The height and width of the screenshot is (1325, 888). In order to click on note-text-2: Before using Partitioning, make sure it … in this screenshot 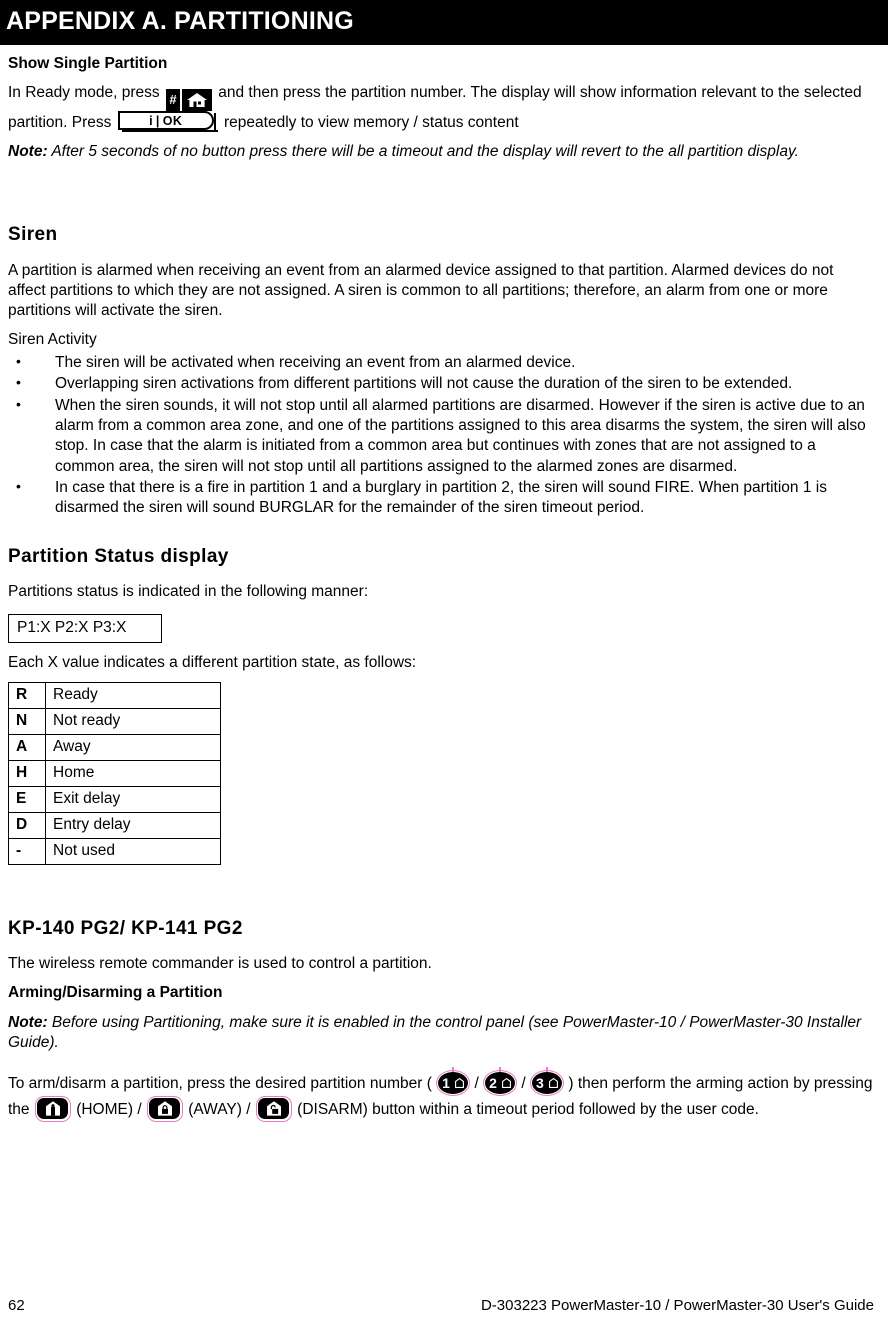, I will do `click(435, 1032)`.